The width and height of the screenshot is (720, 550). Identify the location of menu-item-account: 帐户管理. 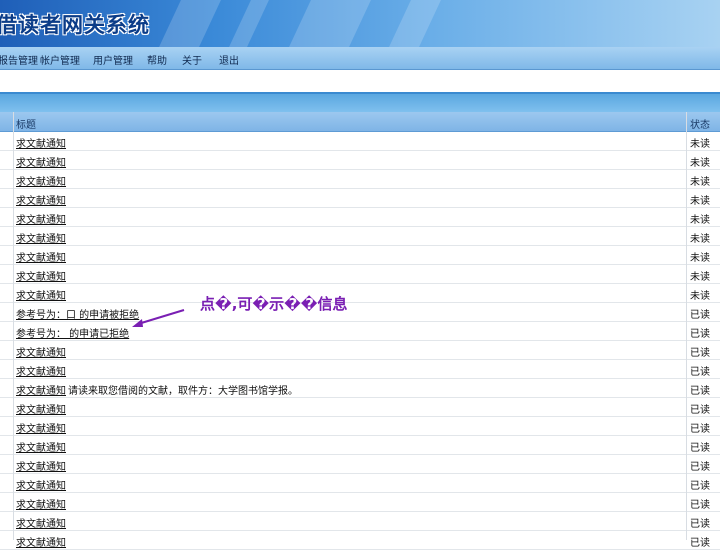
(60, 59).